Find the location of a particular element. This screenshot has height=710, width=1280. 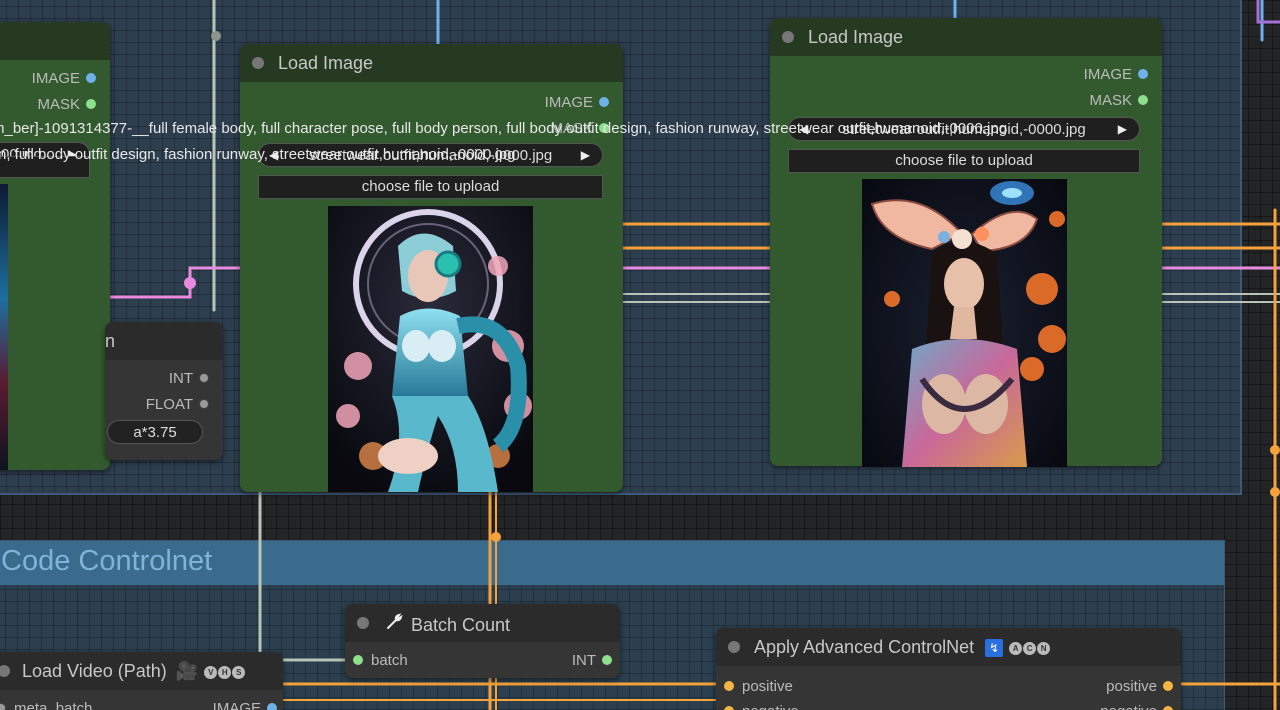

input-batch: batch is located at coordinates (380, 660).